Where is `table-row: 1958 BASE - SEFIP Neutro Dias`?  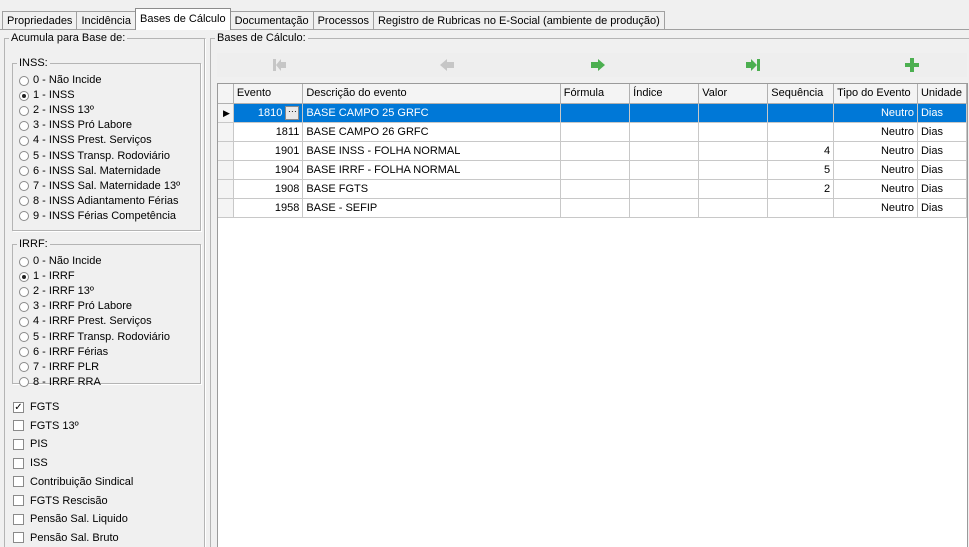 table-row: 1958 BASE - SEFIP Neutro Dias is located at coordinates (593, 208).